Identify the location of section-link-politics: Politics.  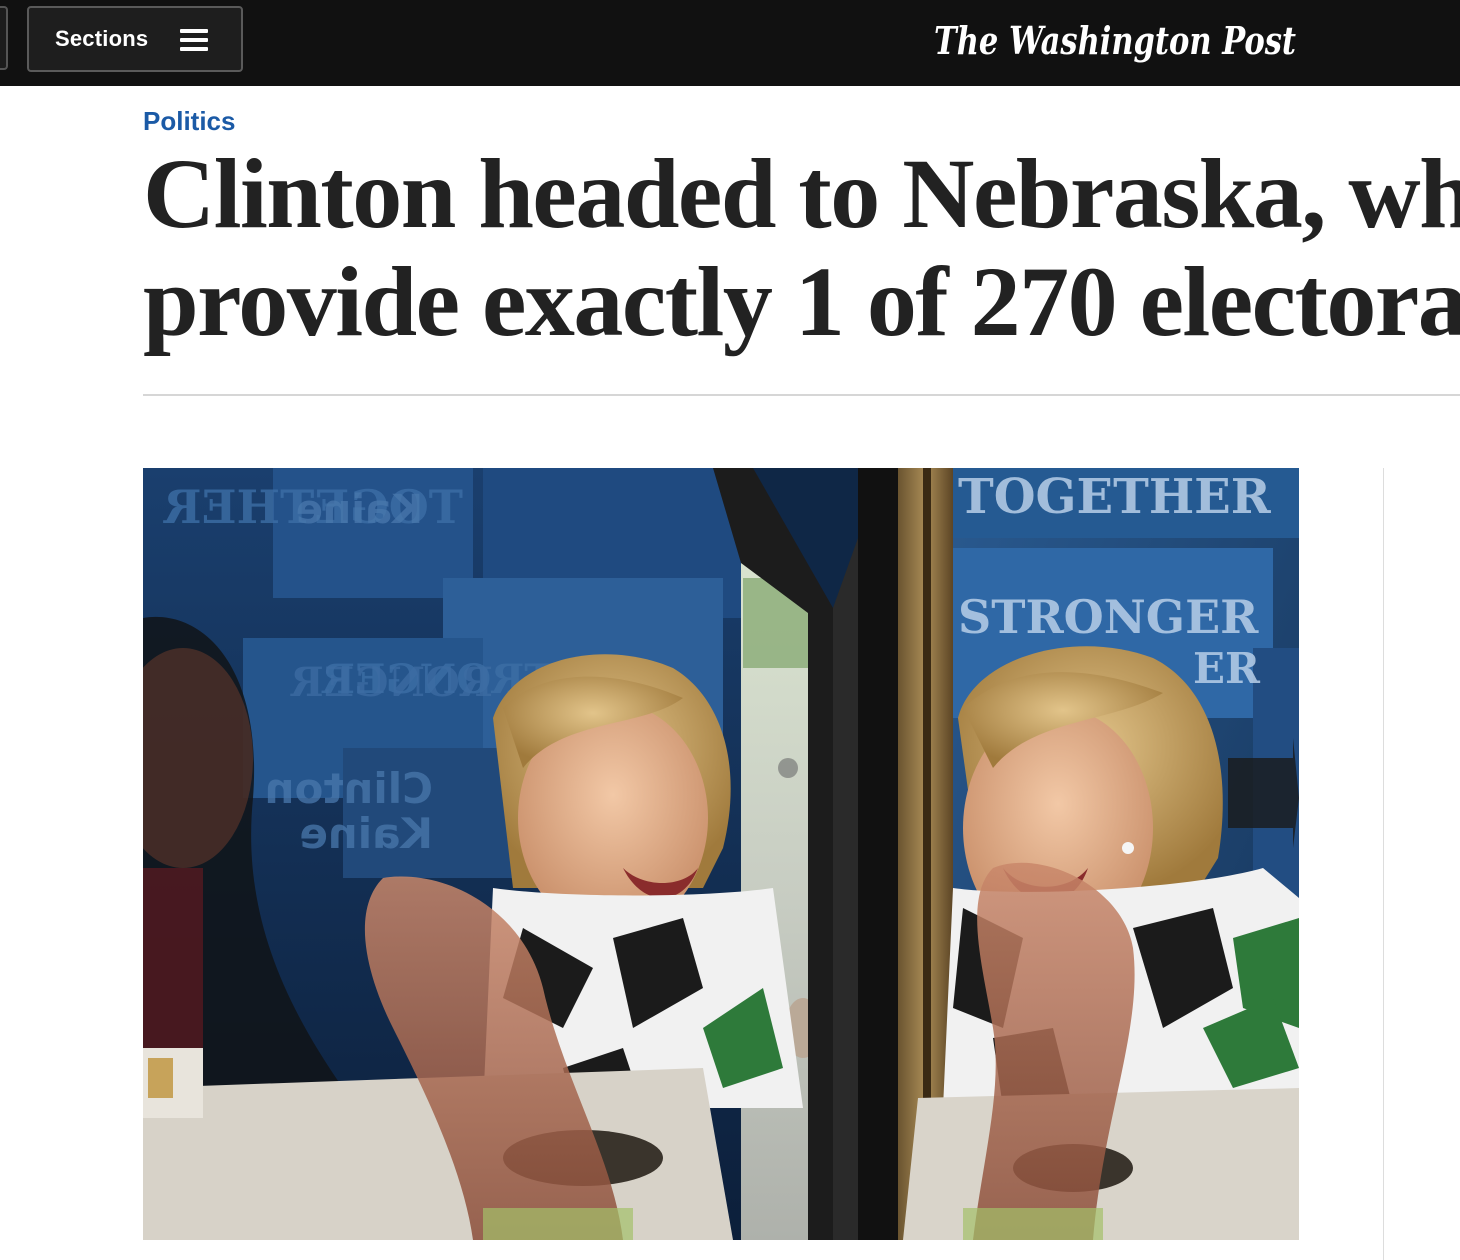
(189, 121).